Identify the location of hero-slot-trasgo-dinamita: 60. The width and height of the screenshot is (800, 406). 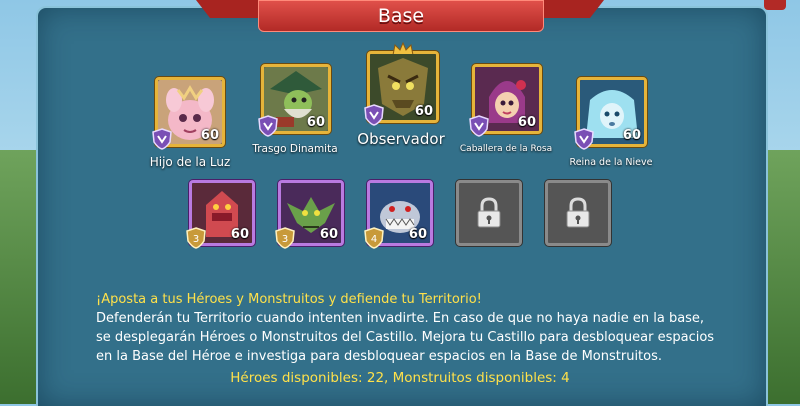
(294, 100).